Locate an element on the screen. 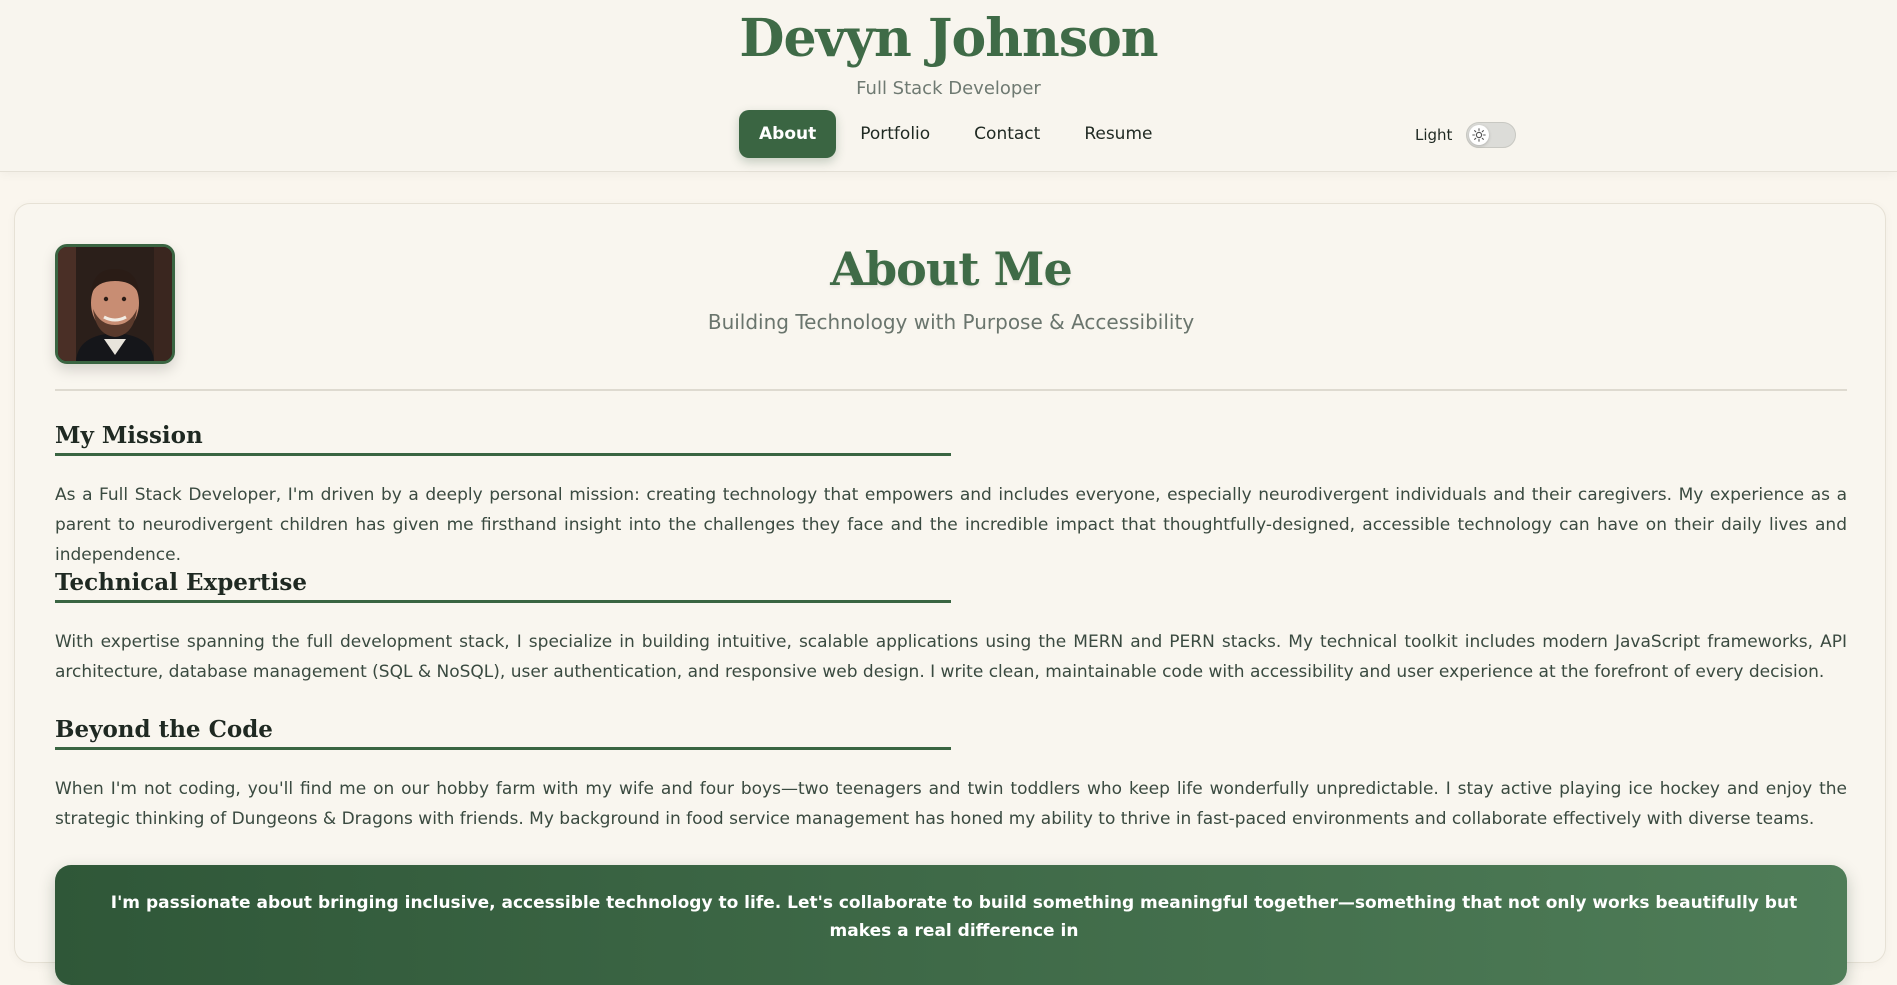  sun-icon is located at coordinates (1479, 135).